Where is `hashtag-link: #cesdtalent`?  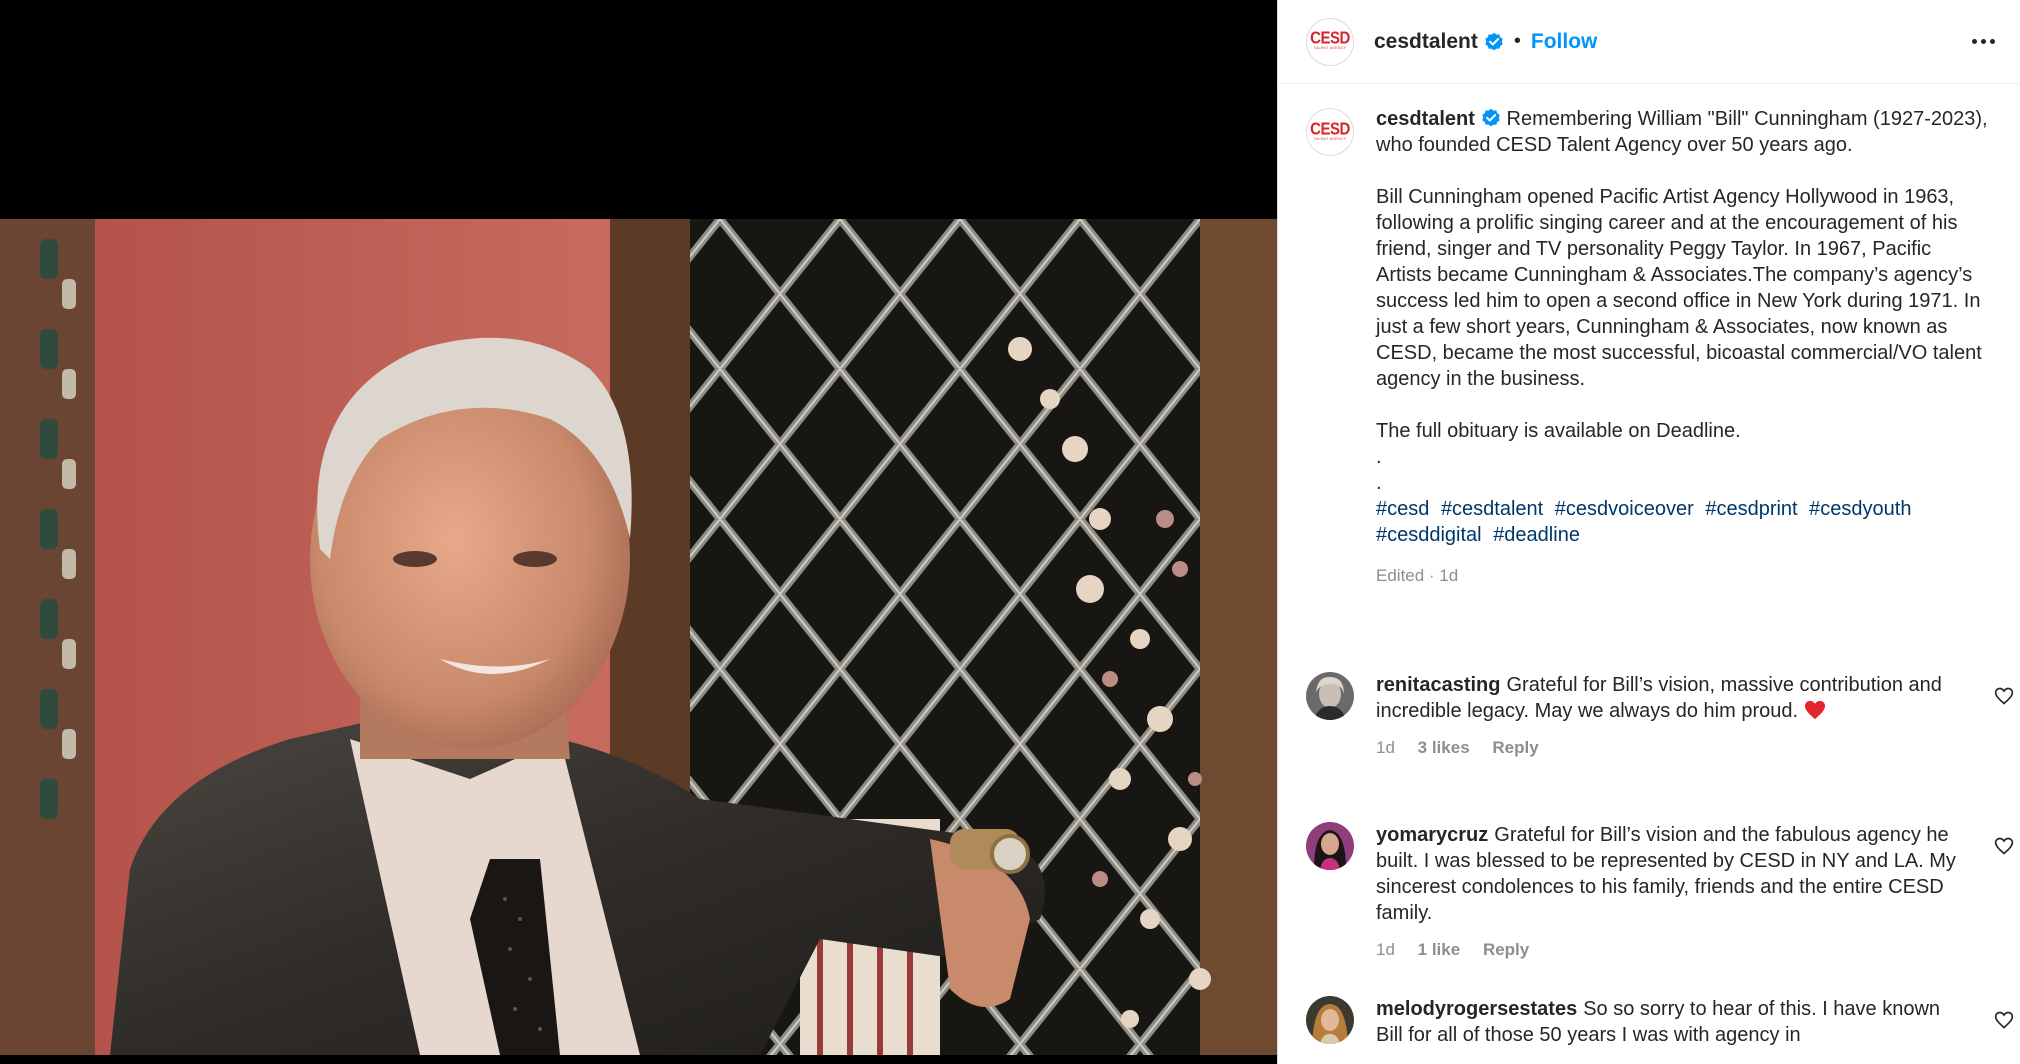
hashtag-link: #cesdtalent is located at coordinates (1492, 509).